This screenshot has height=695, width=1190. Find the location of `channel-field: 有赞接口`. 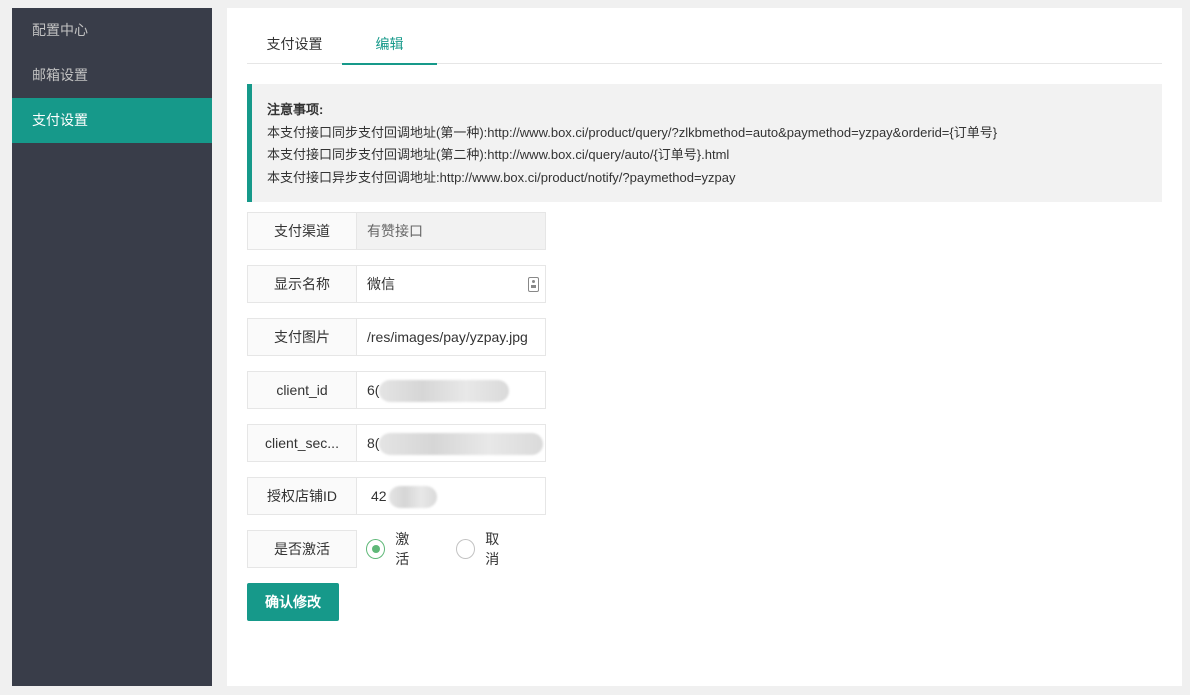

channel-field: 有赞接口 is located at coordinates (451, 231).